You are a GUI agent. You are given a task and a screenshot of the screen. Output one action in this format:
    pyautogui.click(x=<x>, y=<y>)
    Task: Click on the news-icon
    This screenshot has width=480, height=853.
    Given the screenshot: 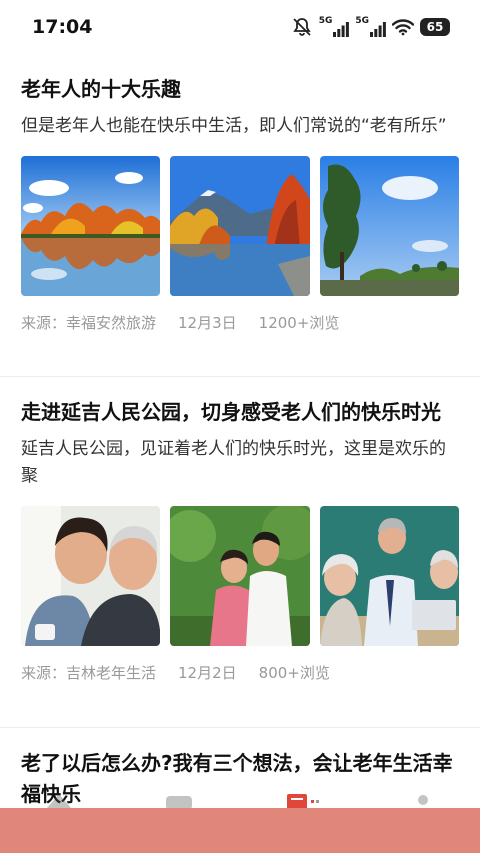 What is the action you would take?
    pyautogui.click(x=303, y=800)
    